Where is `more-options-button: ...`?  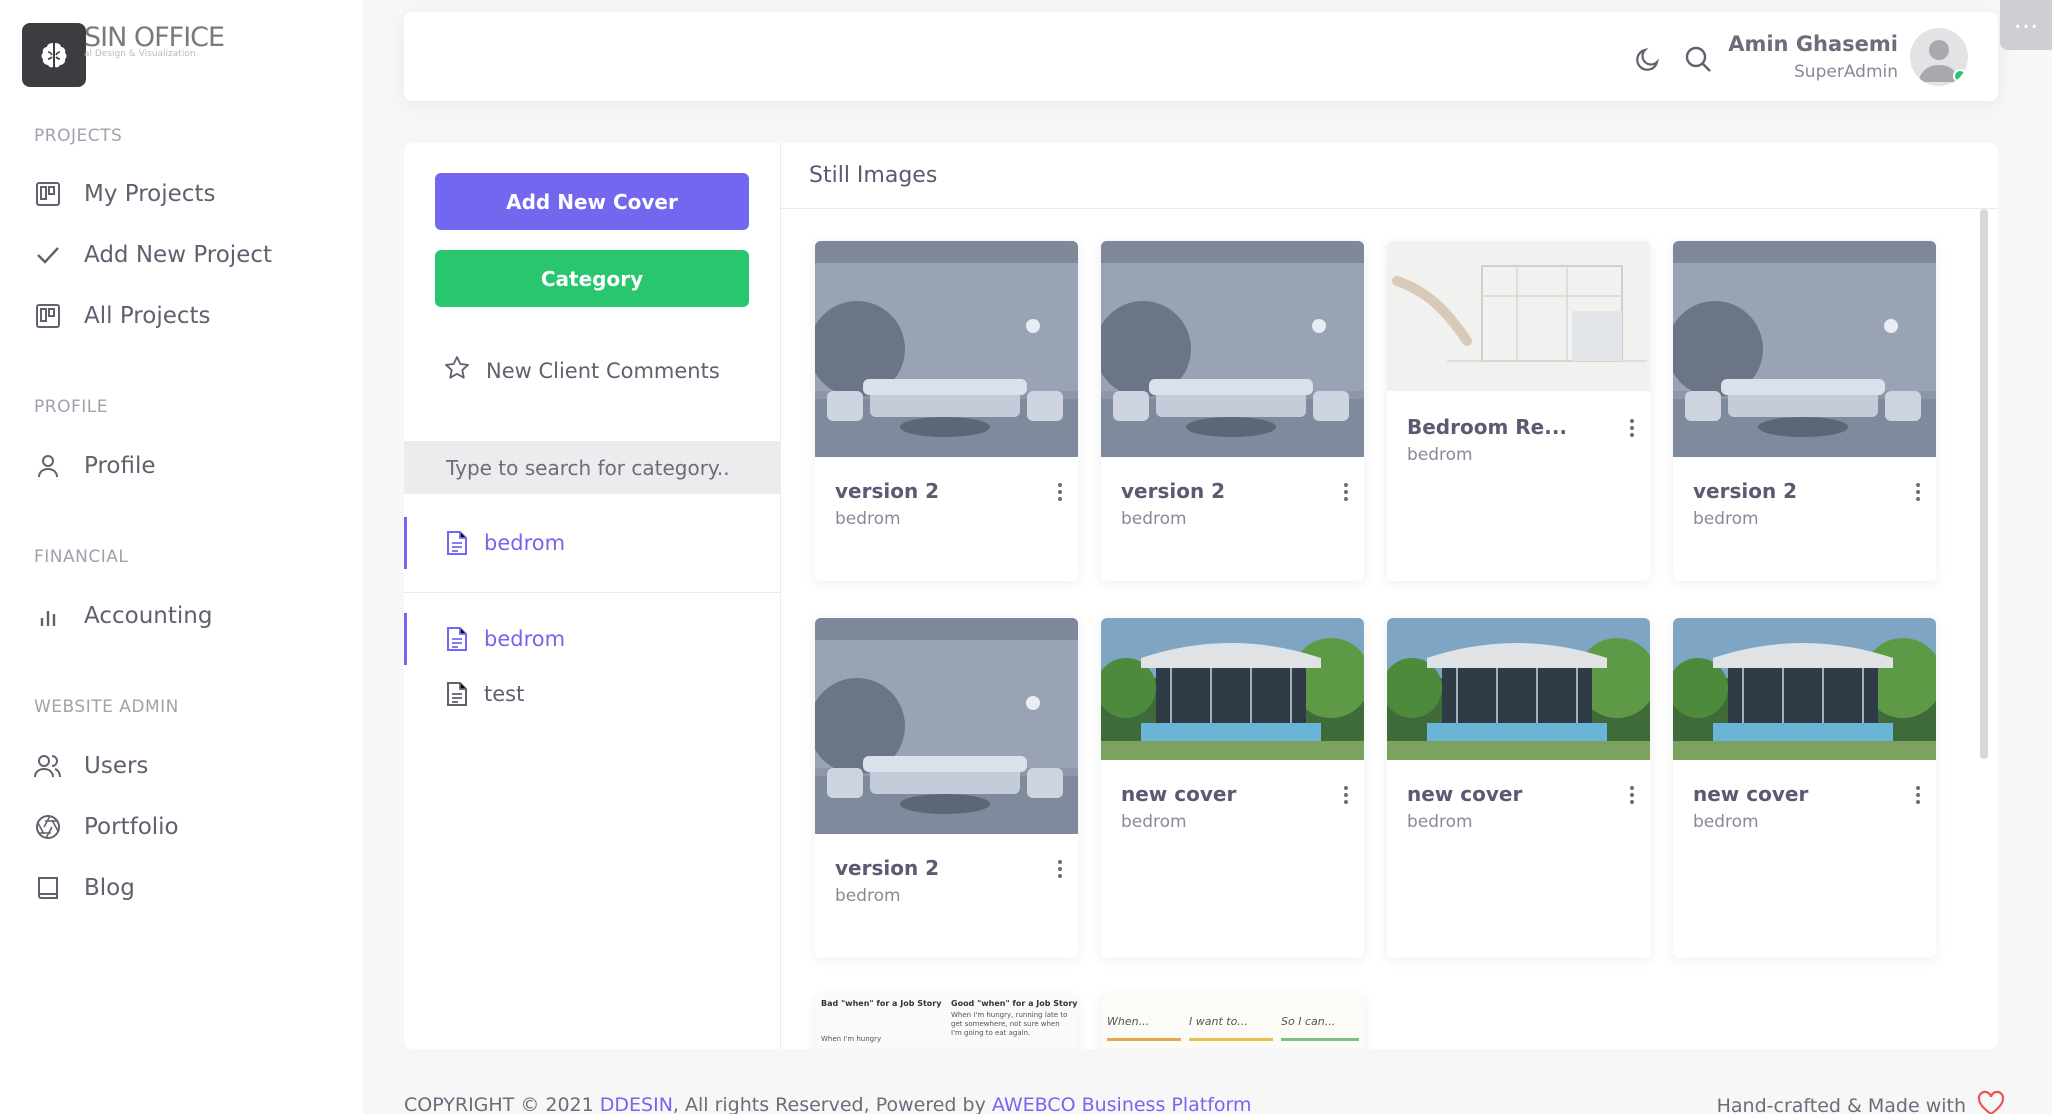
more-options-button: ... is located at coordinates (2026, 25).